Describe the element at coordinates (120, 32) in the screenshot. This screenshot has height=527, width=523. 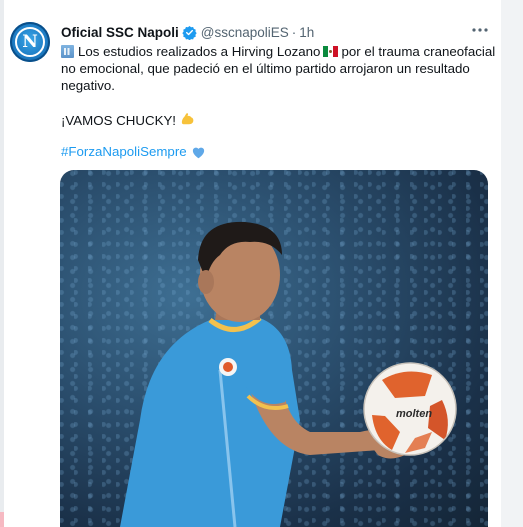
I see `author-name: Oficial SSC Napoli` at that location.